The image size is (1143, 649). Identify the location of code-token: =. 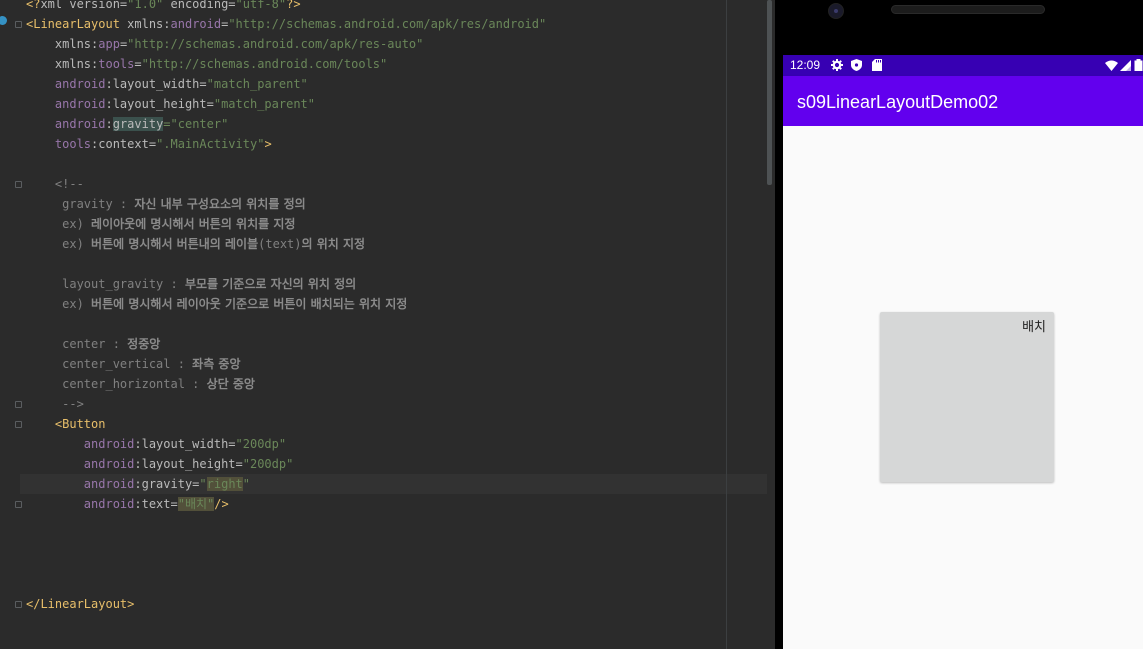
(138, 64).